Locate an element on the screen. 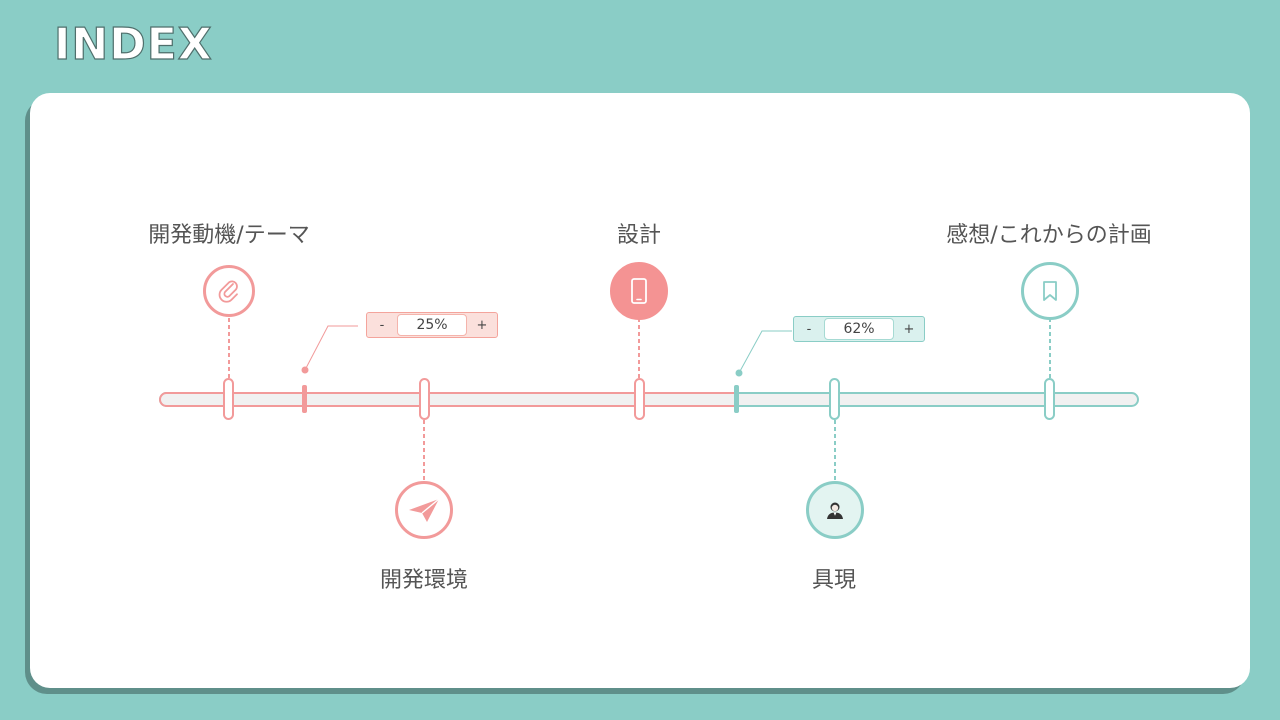 The image size is (1280, 720). timeline-node-environment is located at coordinates (424, 510).